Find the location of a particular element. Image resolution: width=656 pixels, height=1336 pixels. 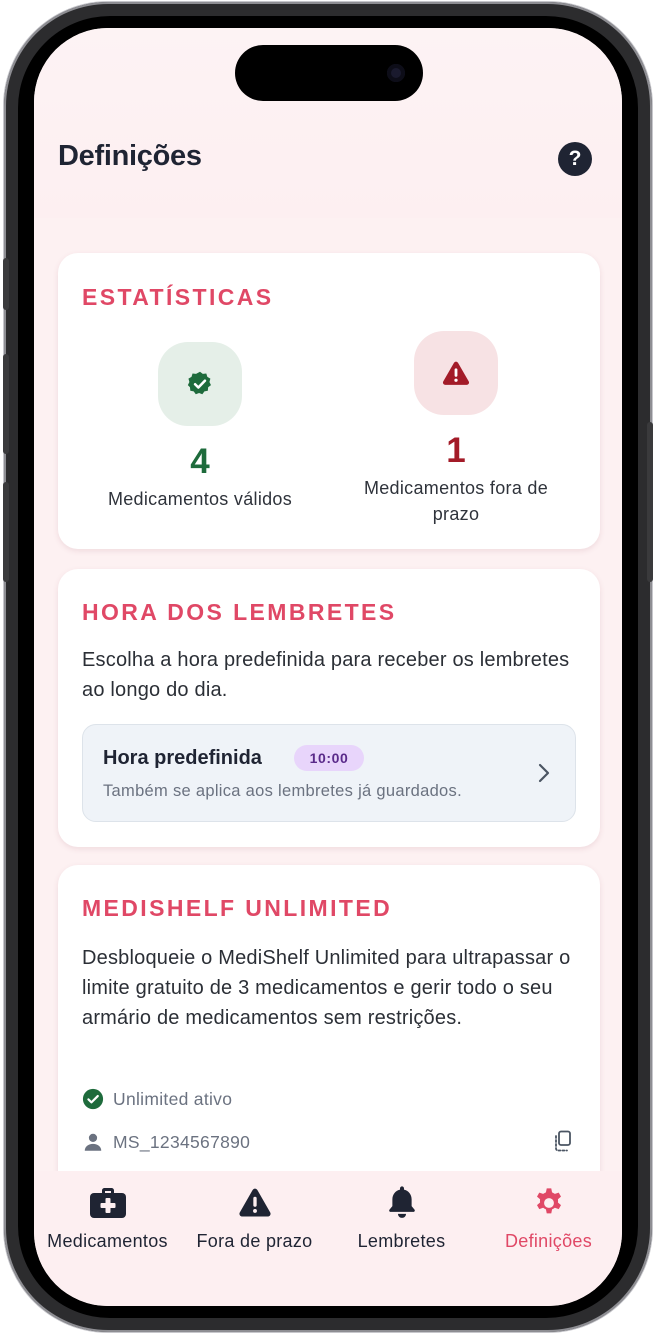

chevron-right-icon is located at coordinates (544, 773).